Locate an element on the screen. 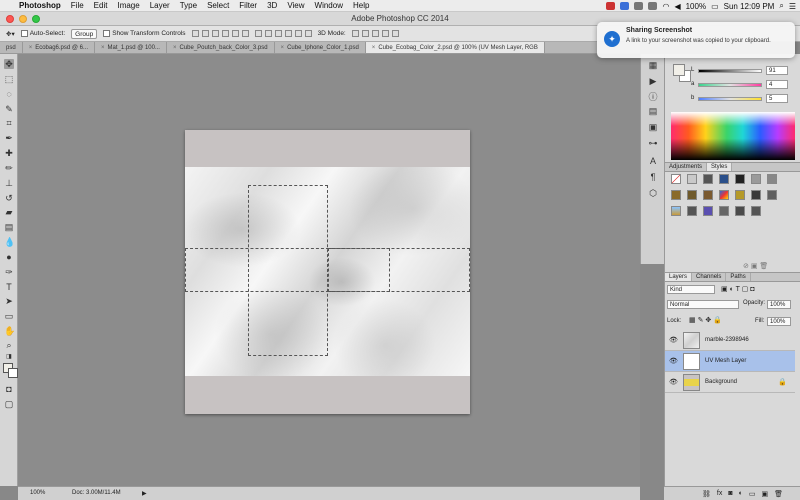 This screenshot has height=500, width=800. clone-stamp-tool-icon: ⊥ is located at coordinates (9, 183).